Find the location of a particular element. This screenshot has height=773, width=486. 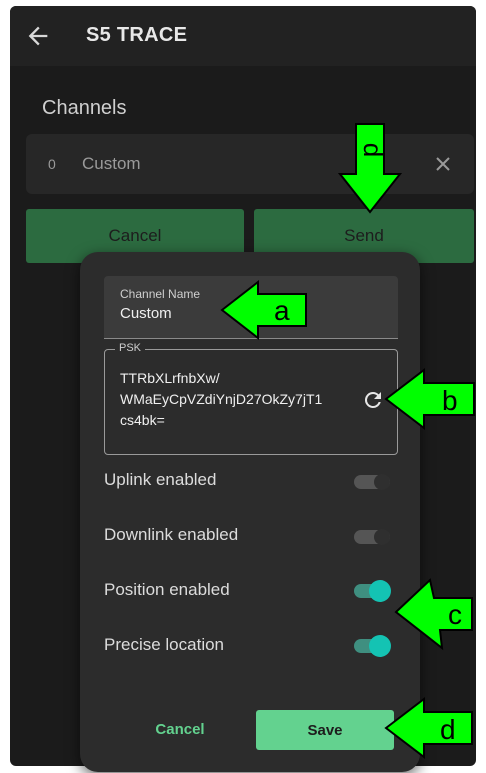

psk-line: WMaEyCpVZdiYnjD27OkZy7jT1 is located at coordinates (221, 399).